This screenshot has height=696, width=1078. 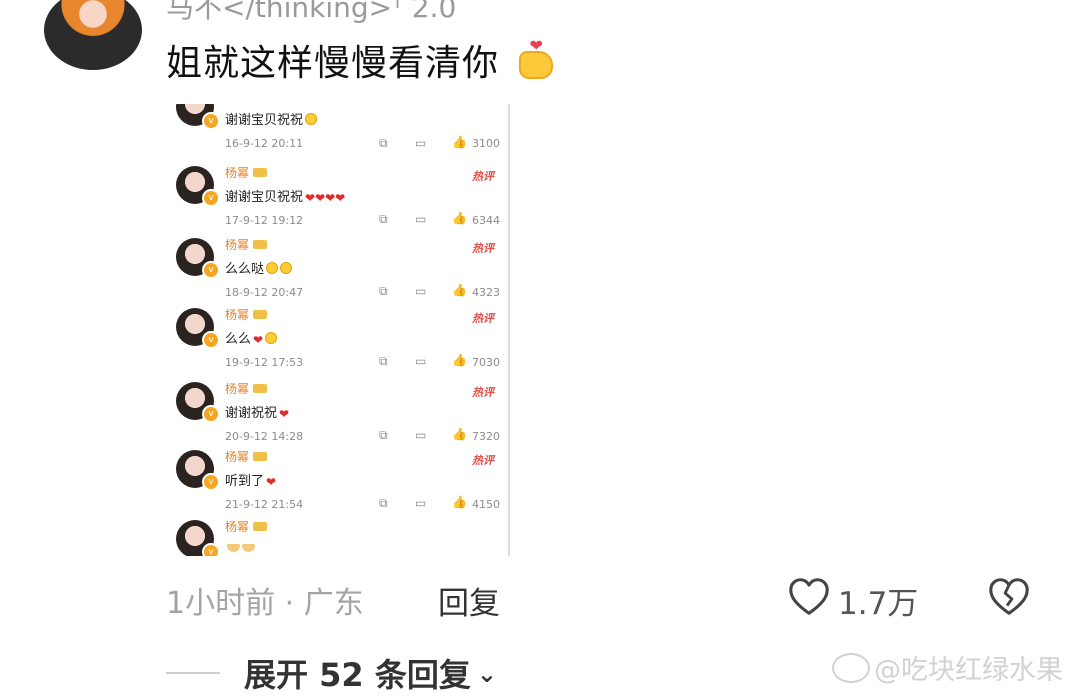 I want to click on screenshot-like-count: 6344, so click(x=486, y=220).